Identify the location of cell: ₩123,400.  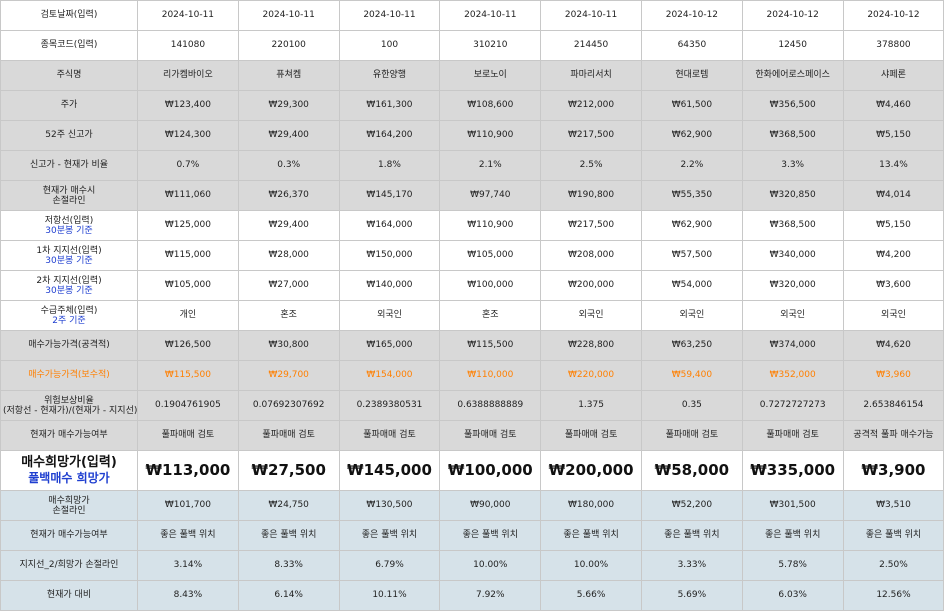
(188, 105).